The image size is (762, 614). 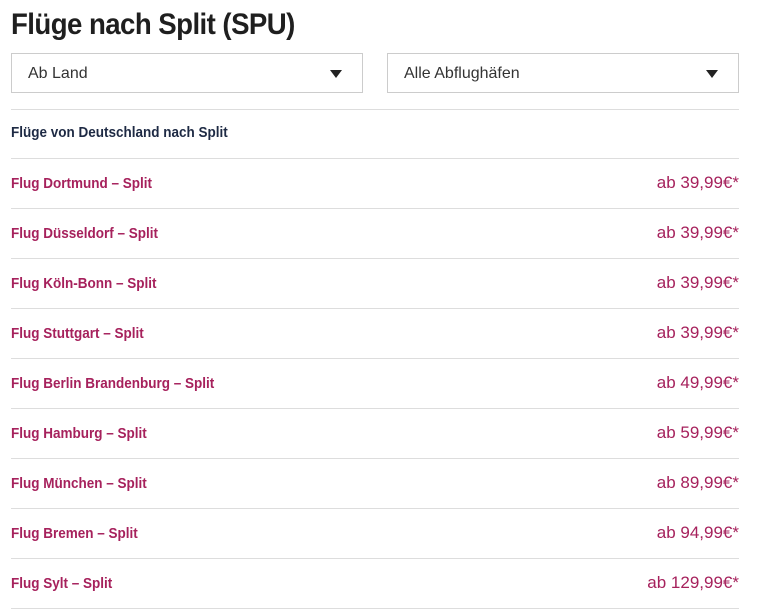 I want to click on airport-select: Alle Abflughäfen, so click(x=563, y=73).